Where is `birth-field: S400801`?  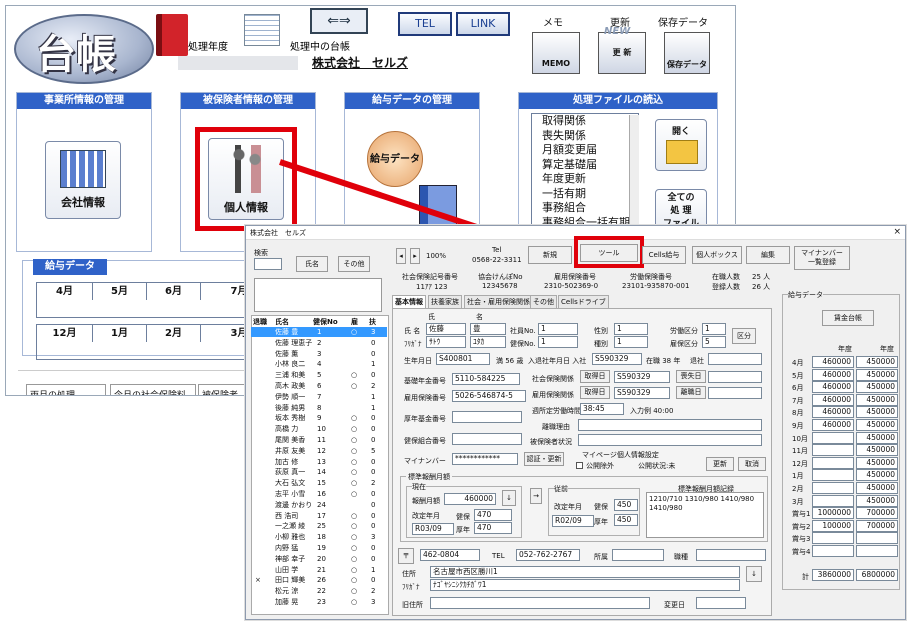
birth-field: S400801 is located at coordinates (463, 359).